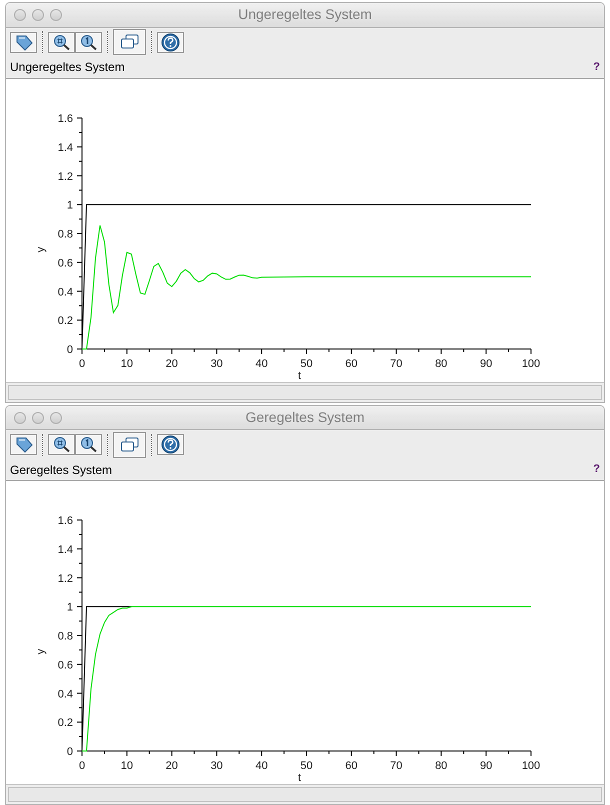  Describe the element at coordinates (305, 417) in the screenshot. I see `window-title: Geregeltes System` at that location.